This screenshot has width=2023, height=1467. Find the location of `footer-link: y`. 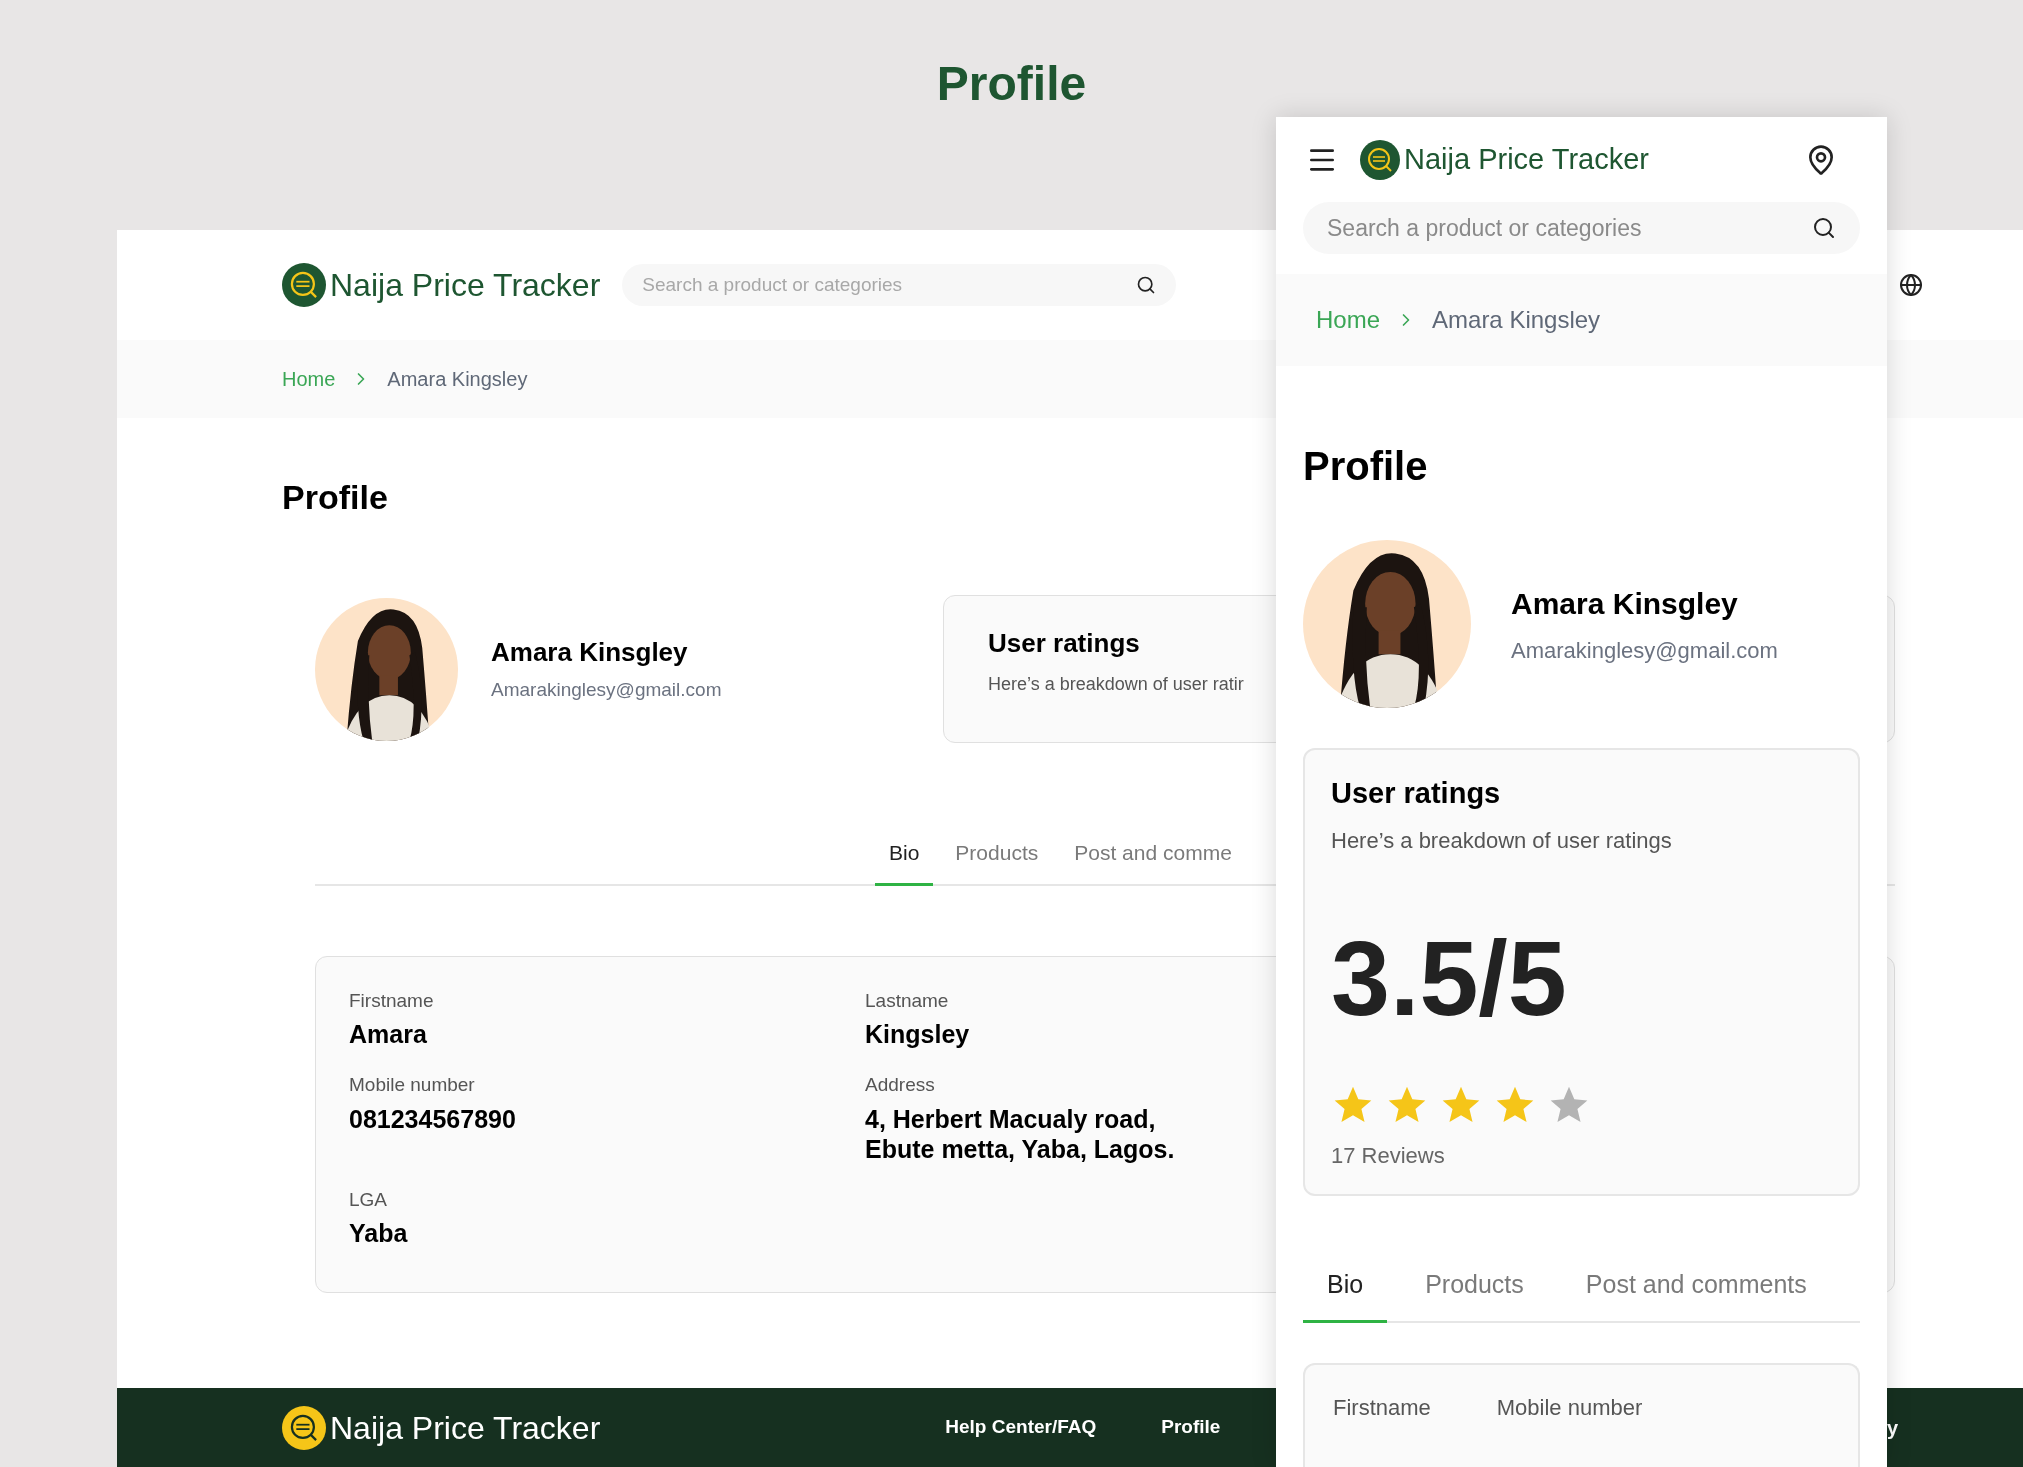

footer-link: y is located at coordinates (1892, 1427).